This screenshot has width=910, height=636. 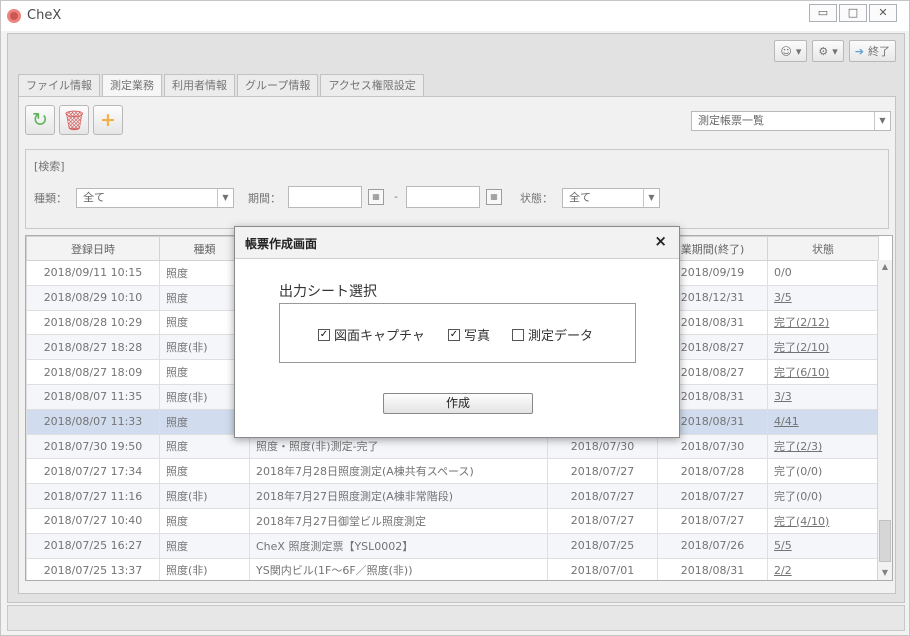 I want to click on create-button: 作成, so click(x=458, y=403).